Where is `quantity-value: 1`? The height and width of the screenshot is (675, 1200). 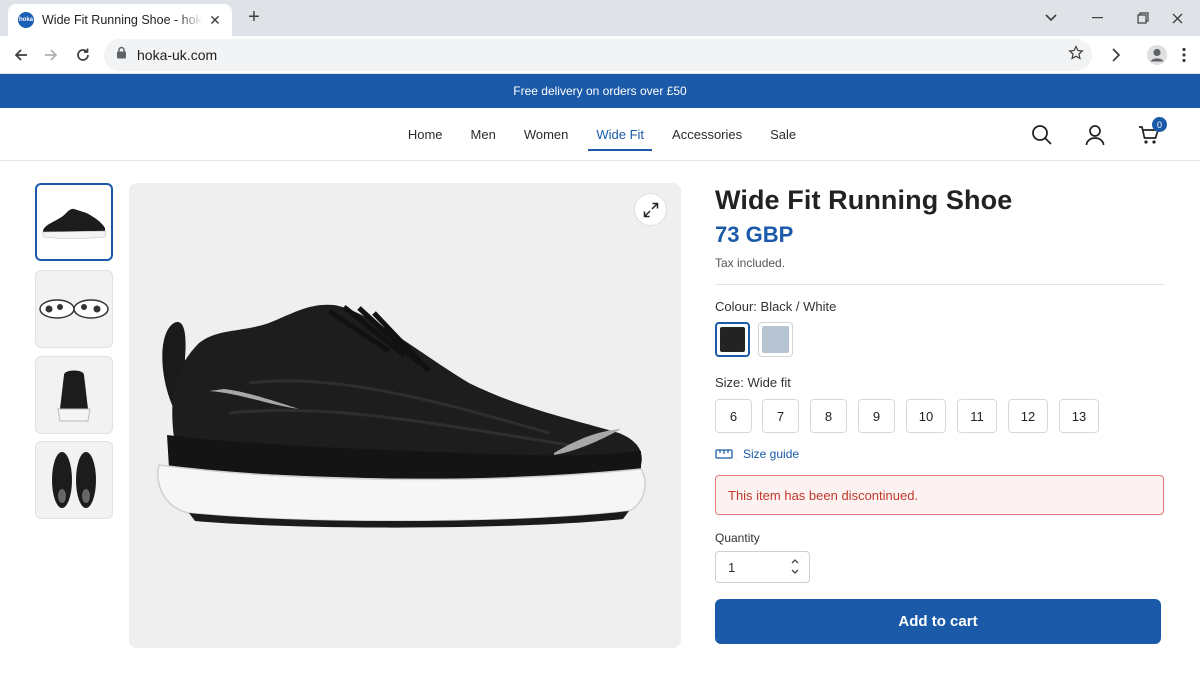
quantity-value: 1 is located at coordinates (732, 567).